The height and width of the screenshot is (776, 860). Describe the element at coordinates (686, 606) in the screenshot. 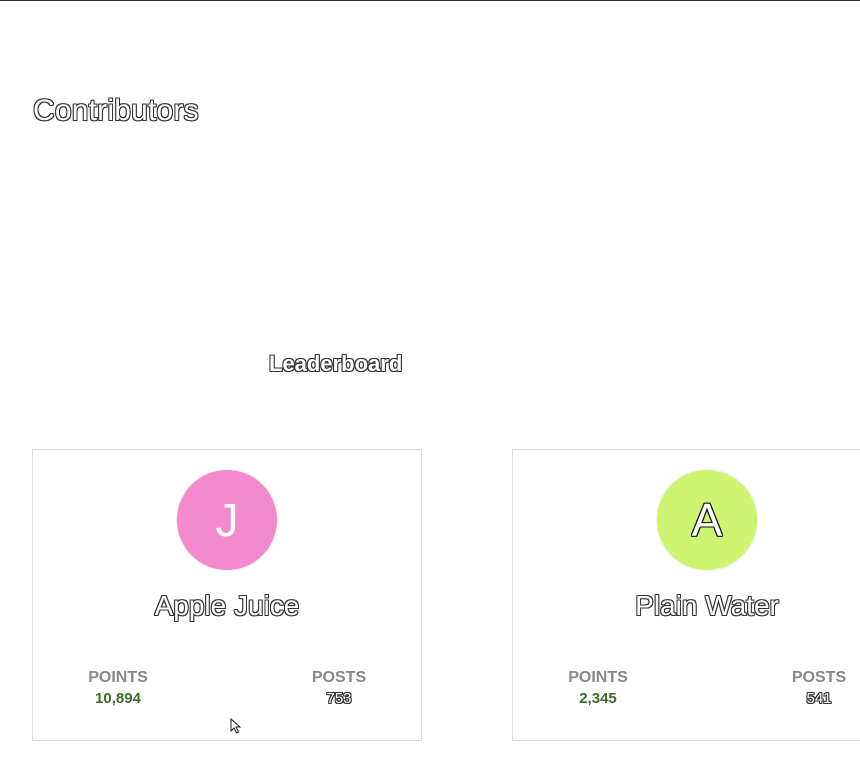

I see `contributor-name: Plain Water` at that location.